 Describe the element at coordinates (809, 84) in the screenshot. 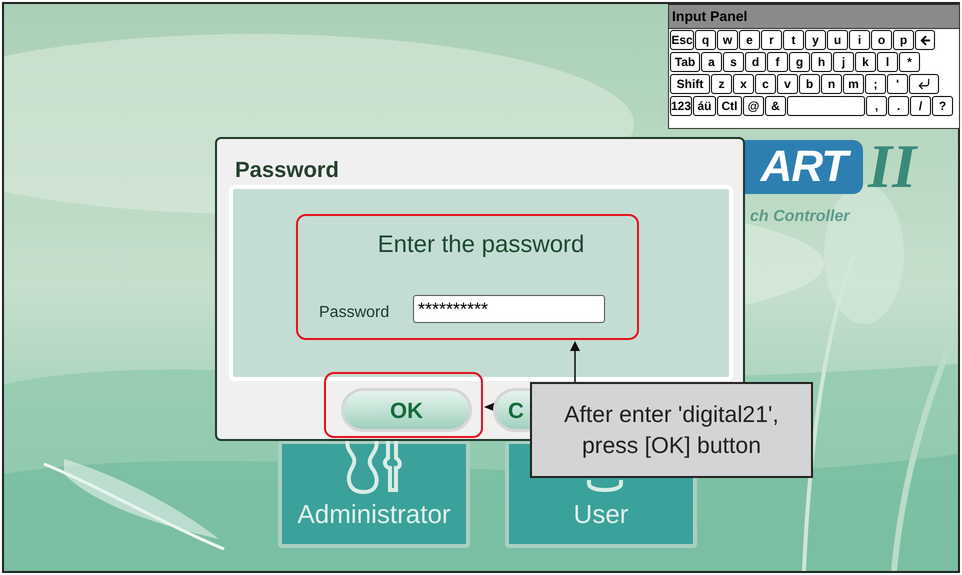

I see `keyboard-key: b` at that location.